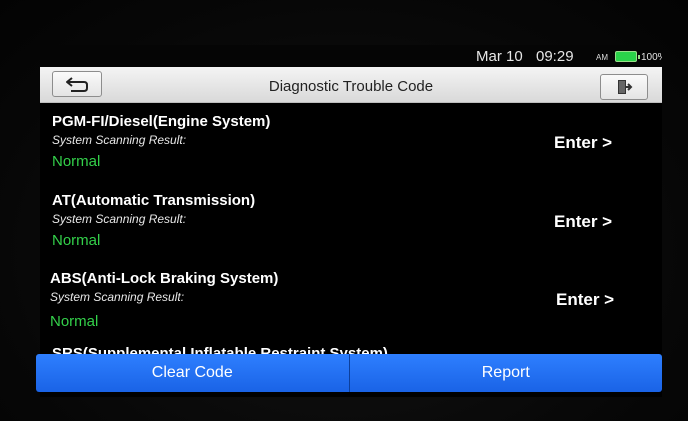 The image size is (688, 421). What do you see at coordinates (555, 56) in the screenshot?
I see `status-time: 09:29` at bounding box center [555, 56].